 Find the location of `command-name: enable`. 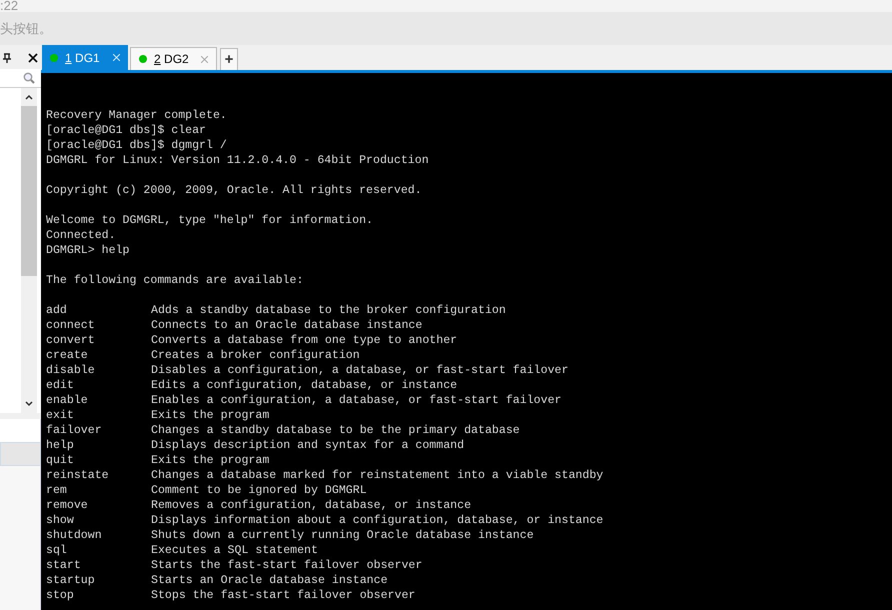

command-name: enable is located at coordinates (67, 400).